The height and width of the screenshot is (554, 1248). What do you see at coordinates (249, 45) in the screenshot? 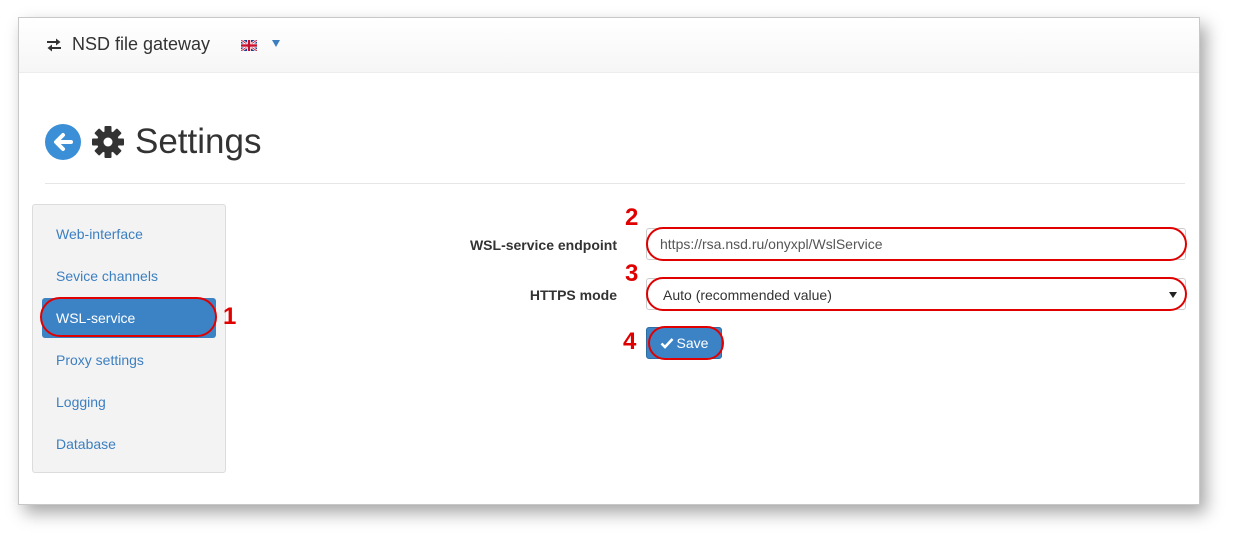
I see `uk-flag-icon` at bounding box center [249, 45].